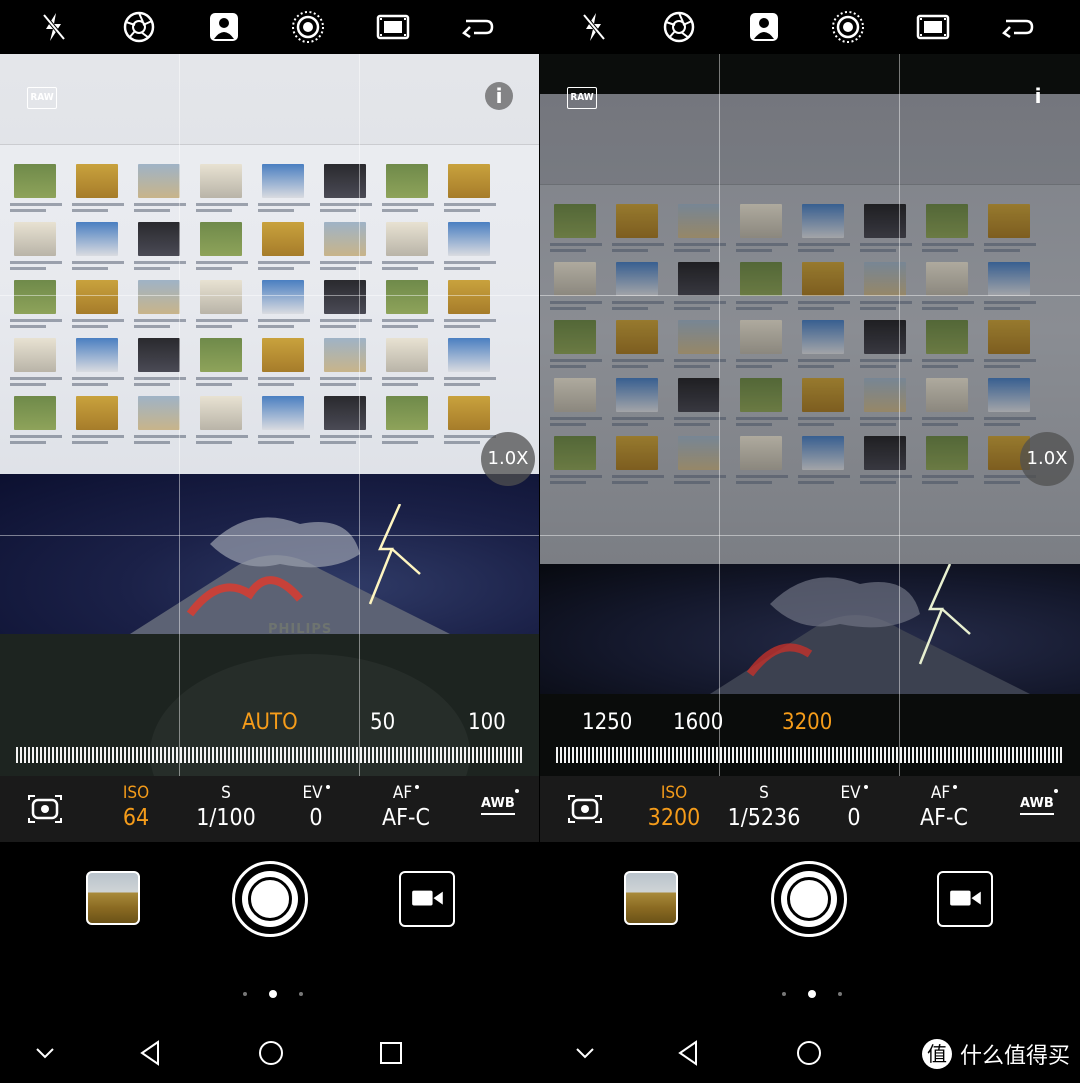  What do you see at coordinates (807, 722) in the screenshot?
I see `iso-option-3200: 3200` at bounding box center [807, 722].